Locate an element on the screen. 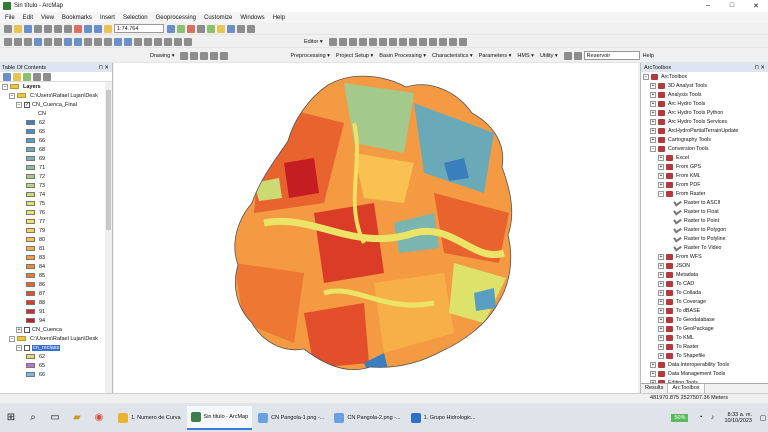 This screenshot has width=768, height=432. go-to-xy-icon is located at coordinates (168, 41).